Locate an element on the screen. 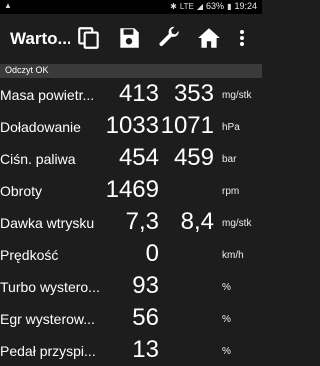  network-type-label: LTE is located at coordinates (186, 6).